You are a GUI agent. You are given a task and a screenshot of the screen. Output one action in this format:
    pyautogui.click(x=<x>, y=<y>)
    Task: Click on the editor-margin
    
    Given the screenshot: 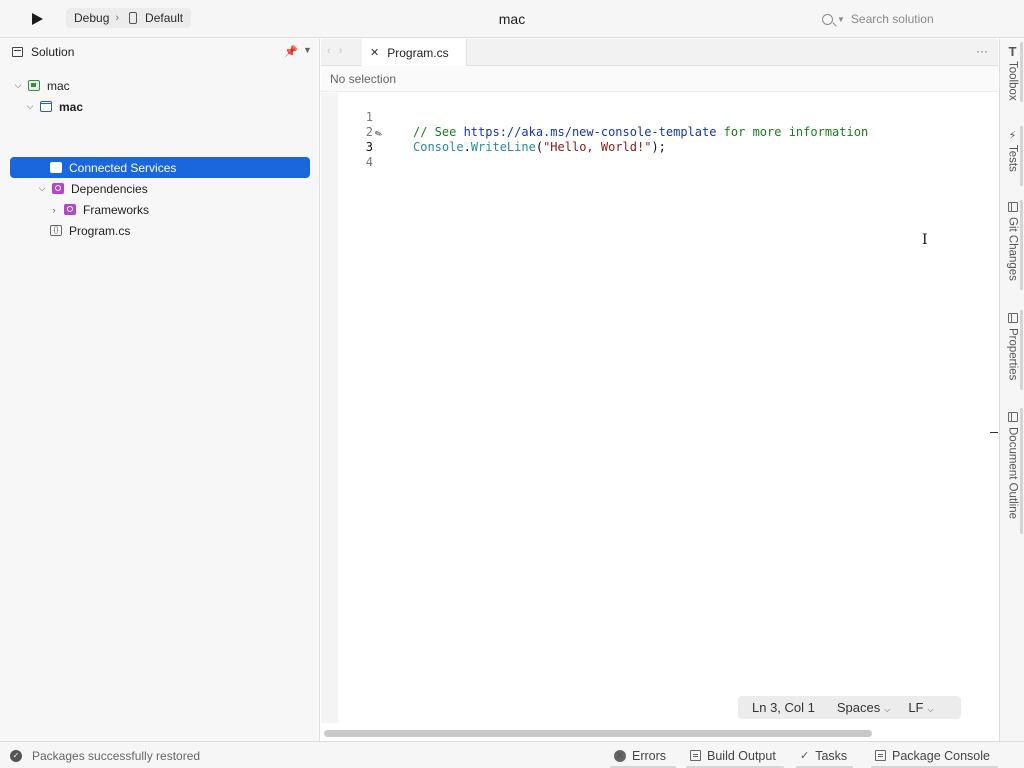 What is the action you would take?
    pyautogui.click(x=329, y=408)
    